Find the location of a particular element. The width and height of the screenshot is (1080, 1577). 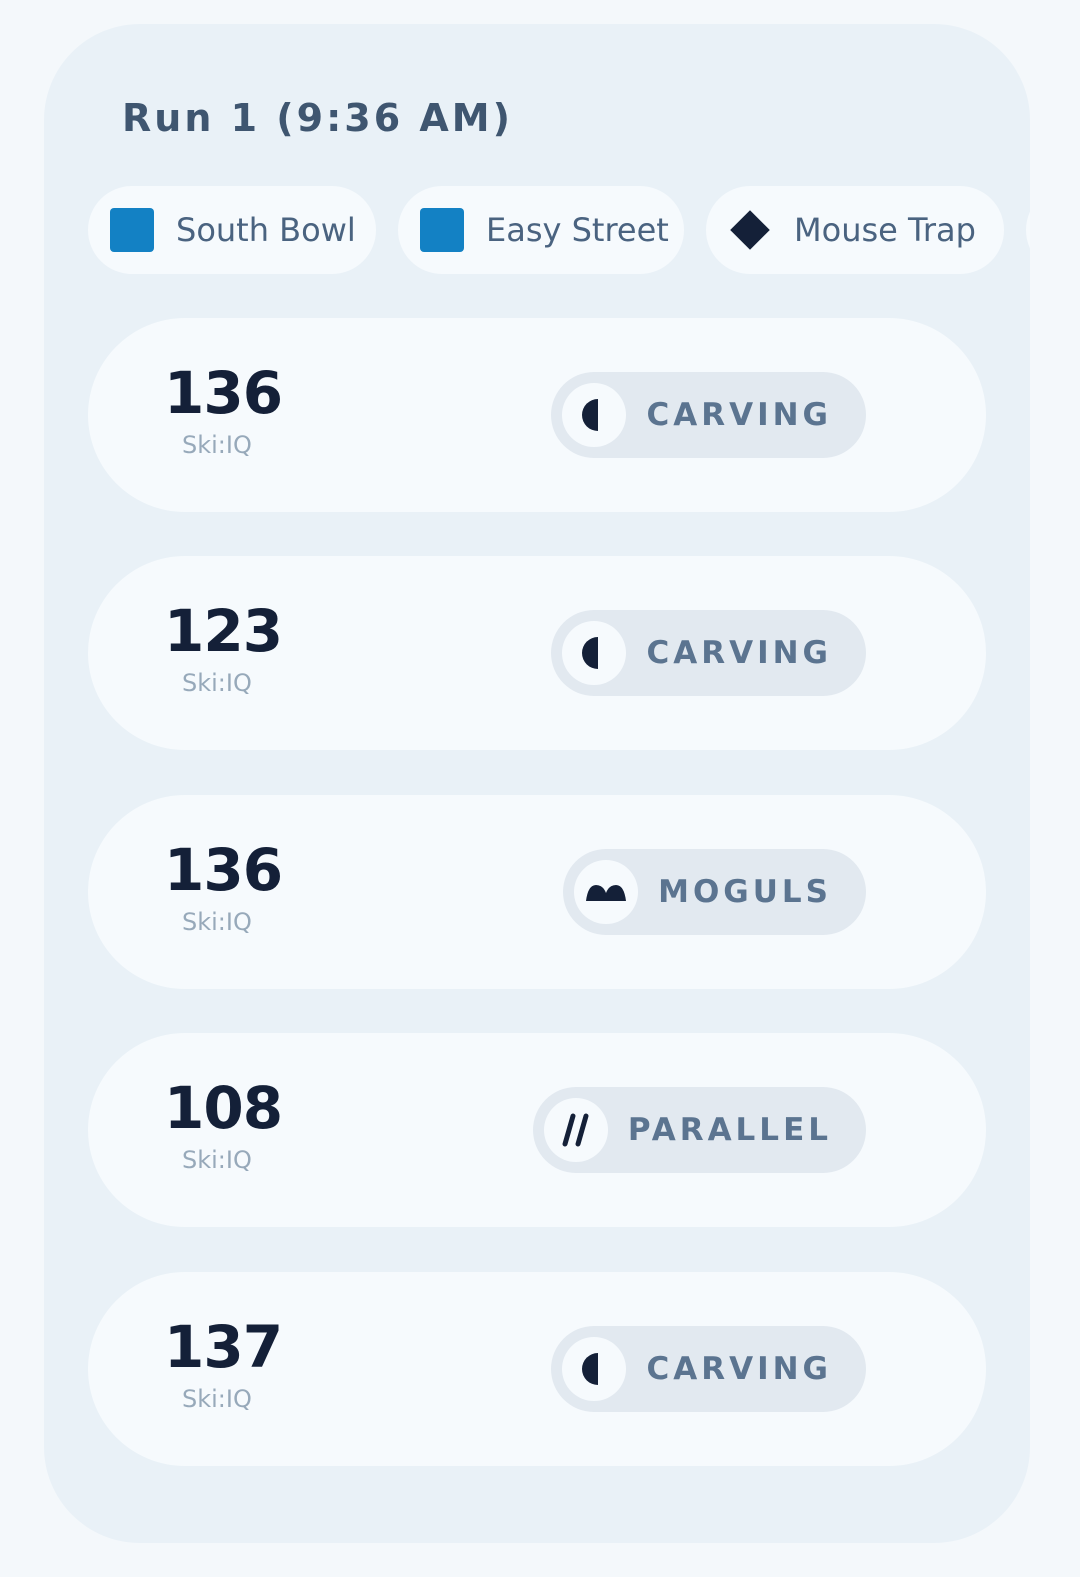

turn-type-label: PARALLEL is located at coordinates (729, 1130).